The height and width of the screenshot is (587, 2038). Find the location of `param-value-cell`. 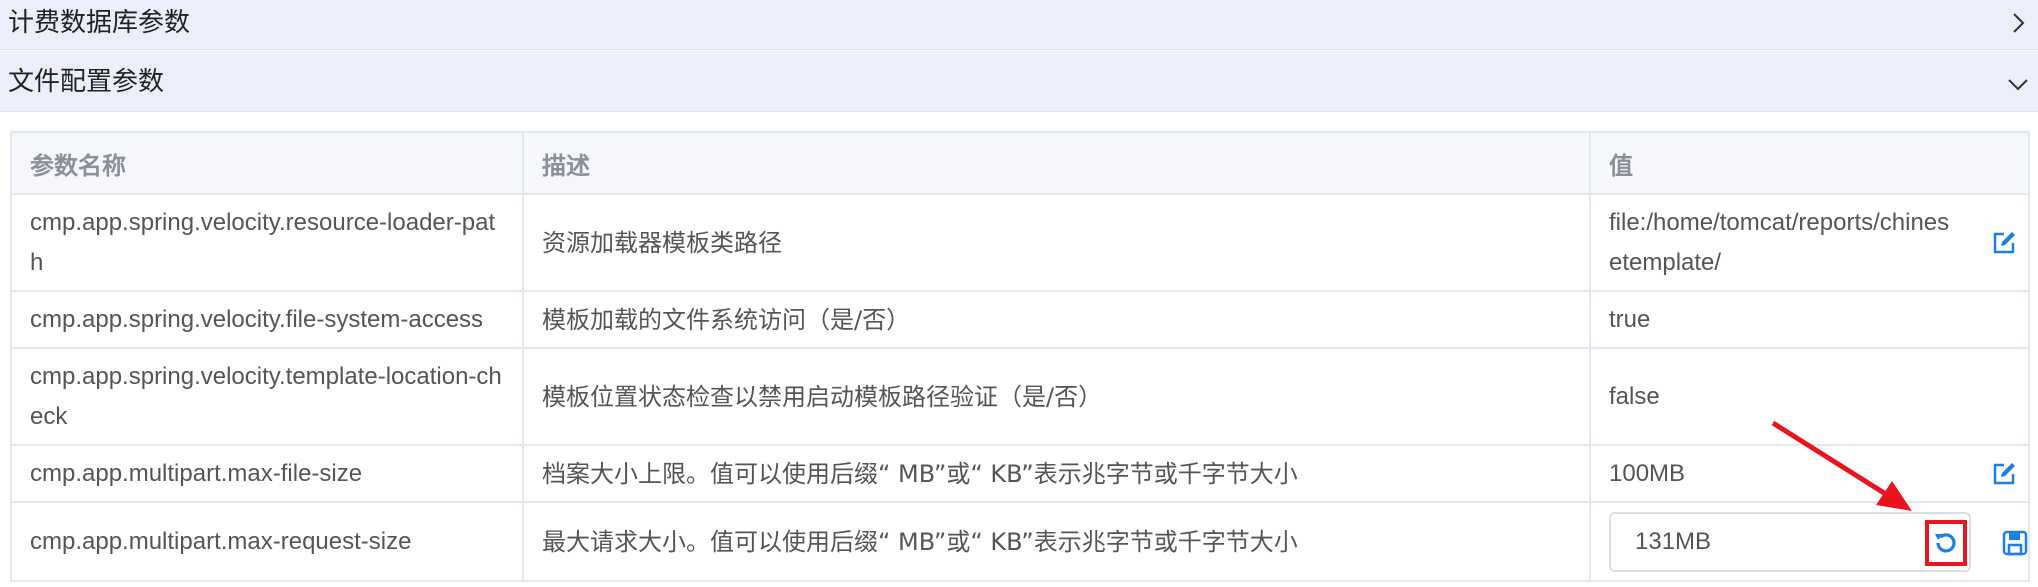

param-value-cell is located at coordinates (1809, 541).